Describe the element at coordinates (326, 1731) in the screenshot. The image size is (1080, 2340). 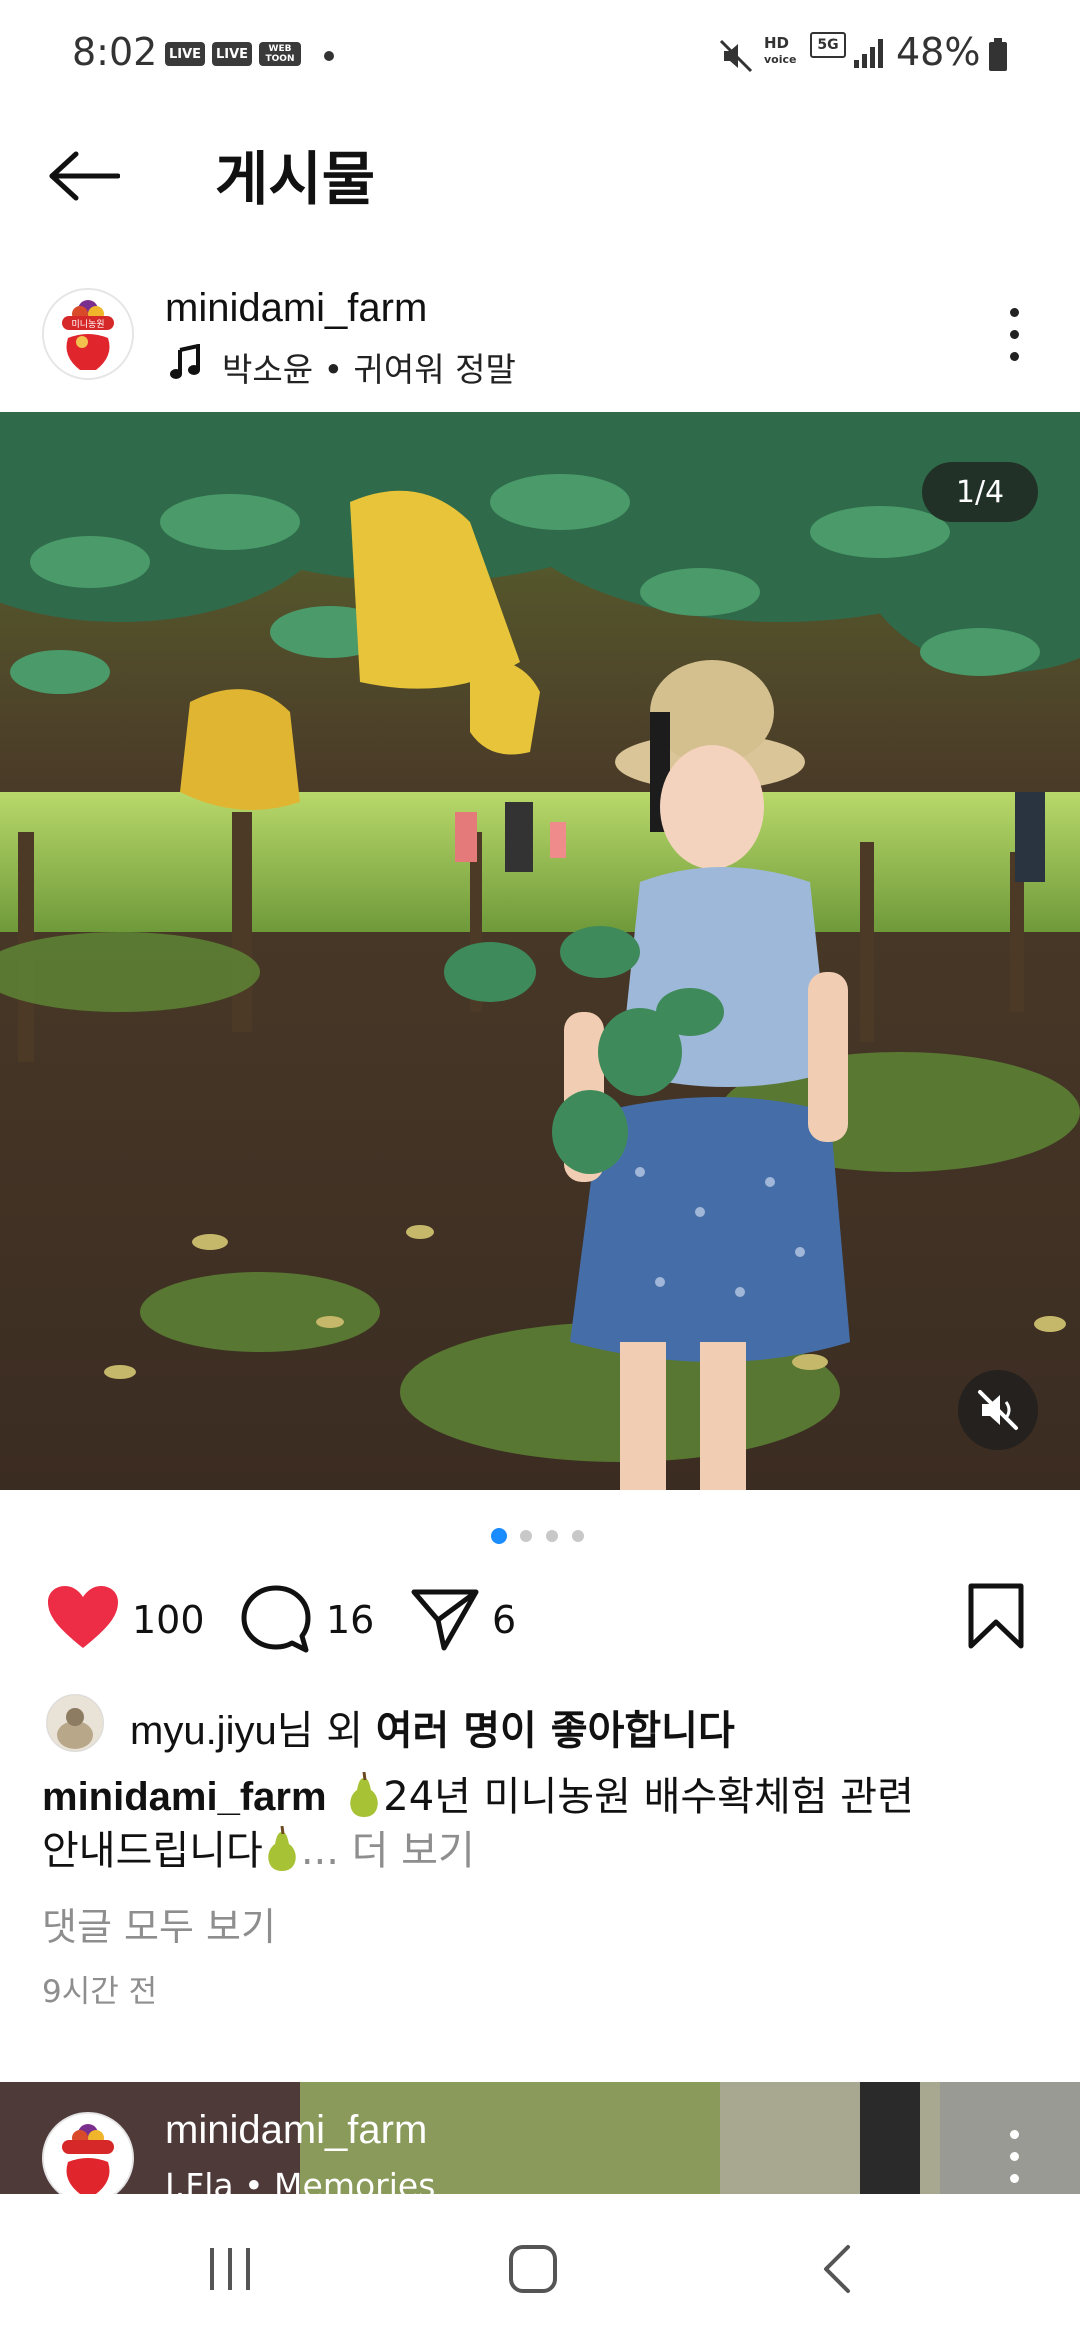
I see `liked-by-suffix: 님 외` at that location.